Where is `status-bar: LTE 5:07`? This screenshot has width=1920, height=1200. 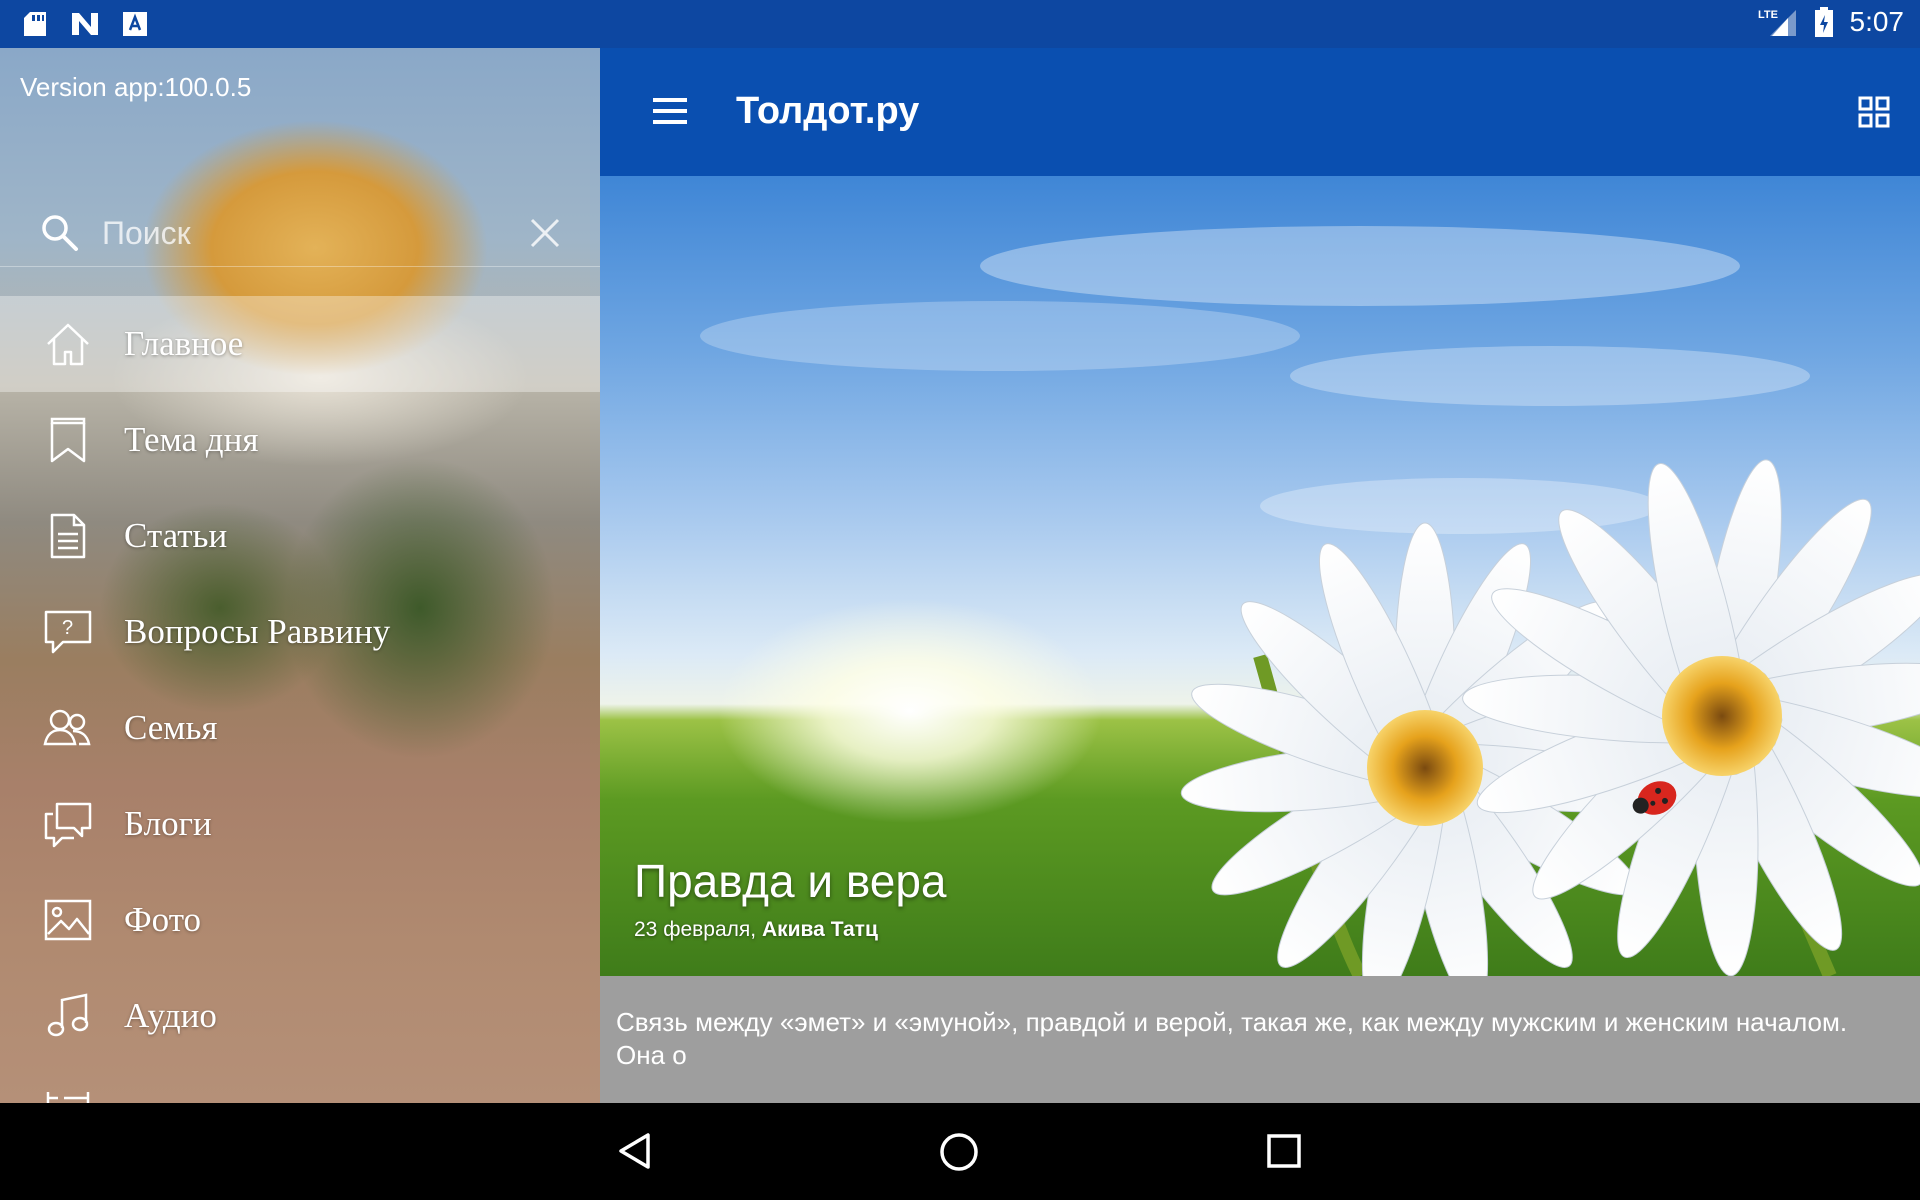
status-bar: LTE 5:07 is located at coordinates (960, 24).